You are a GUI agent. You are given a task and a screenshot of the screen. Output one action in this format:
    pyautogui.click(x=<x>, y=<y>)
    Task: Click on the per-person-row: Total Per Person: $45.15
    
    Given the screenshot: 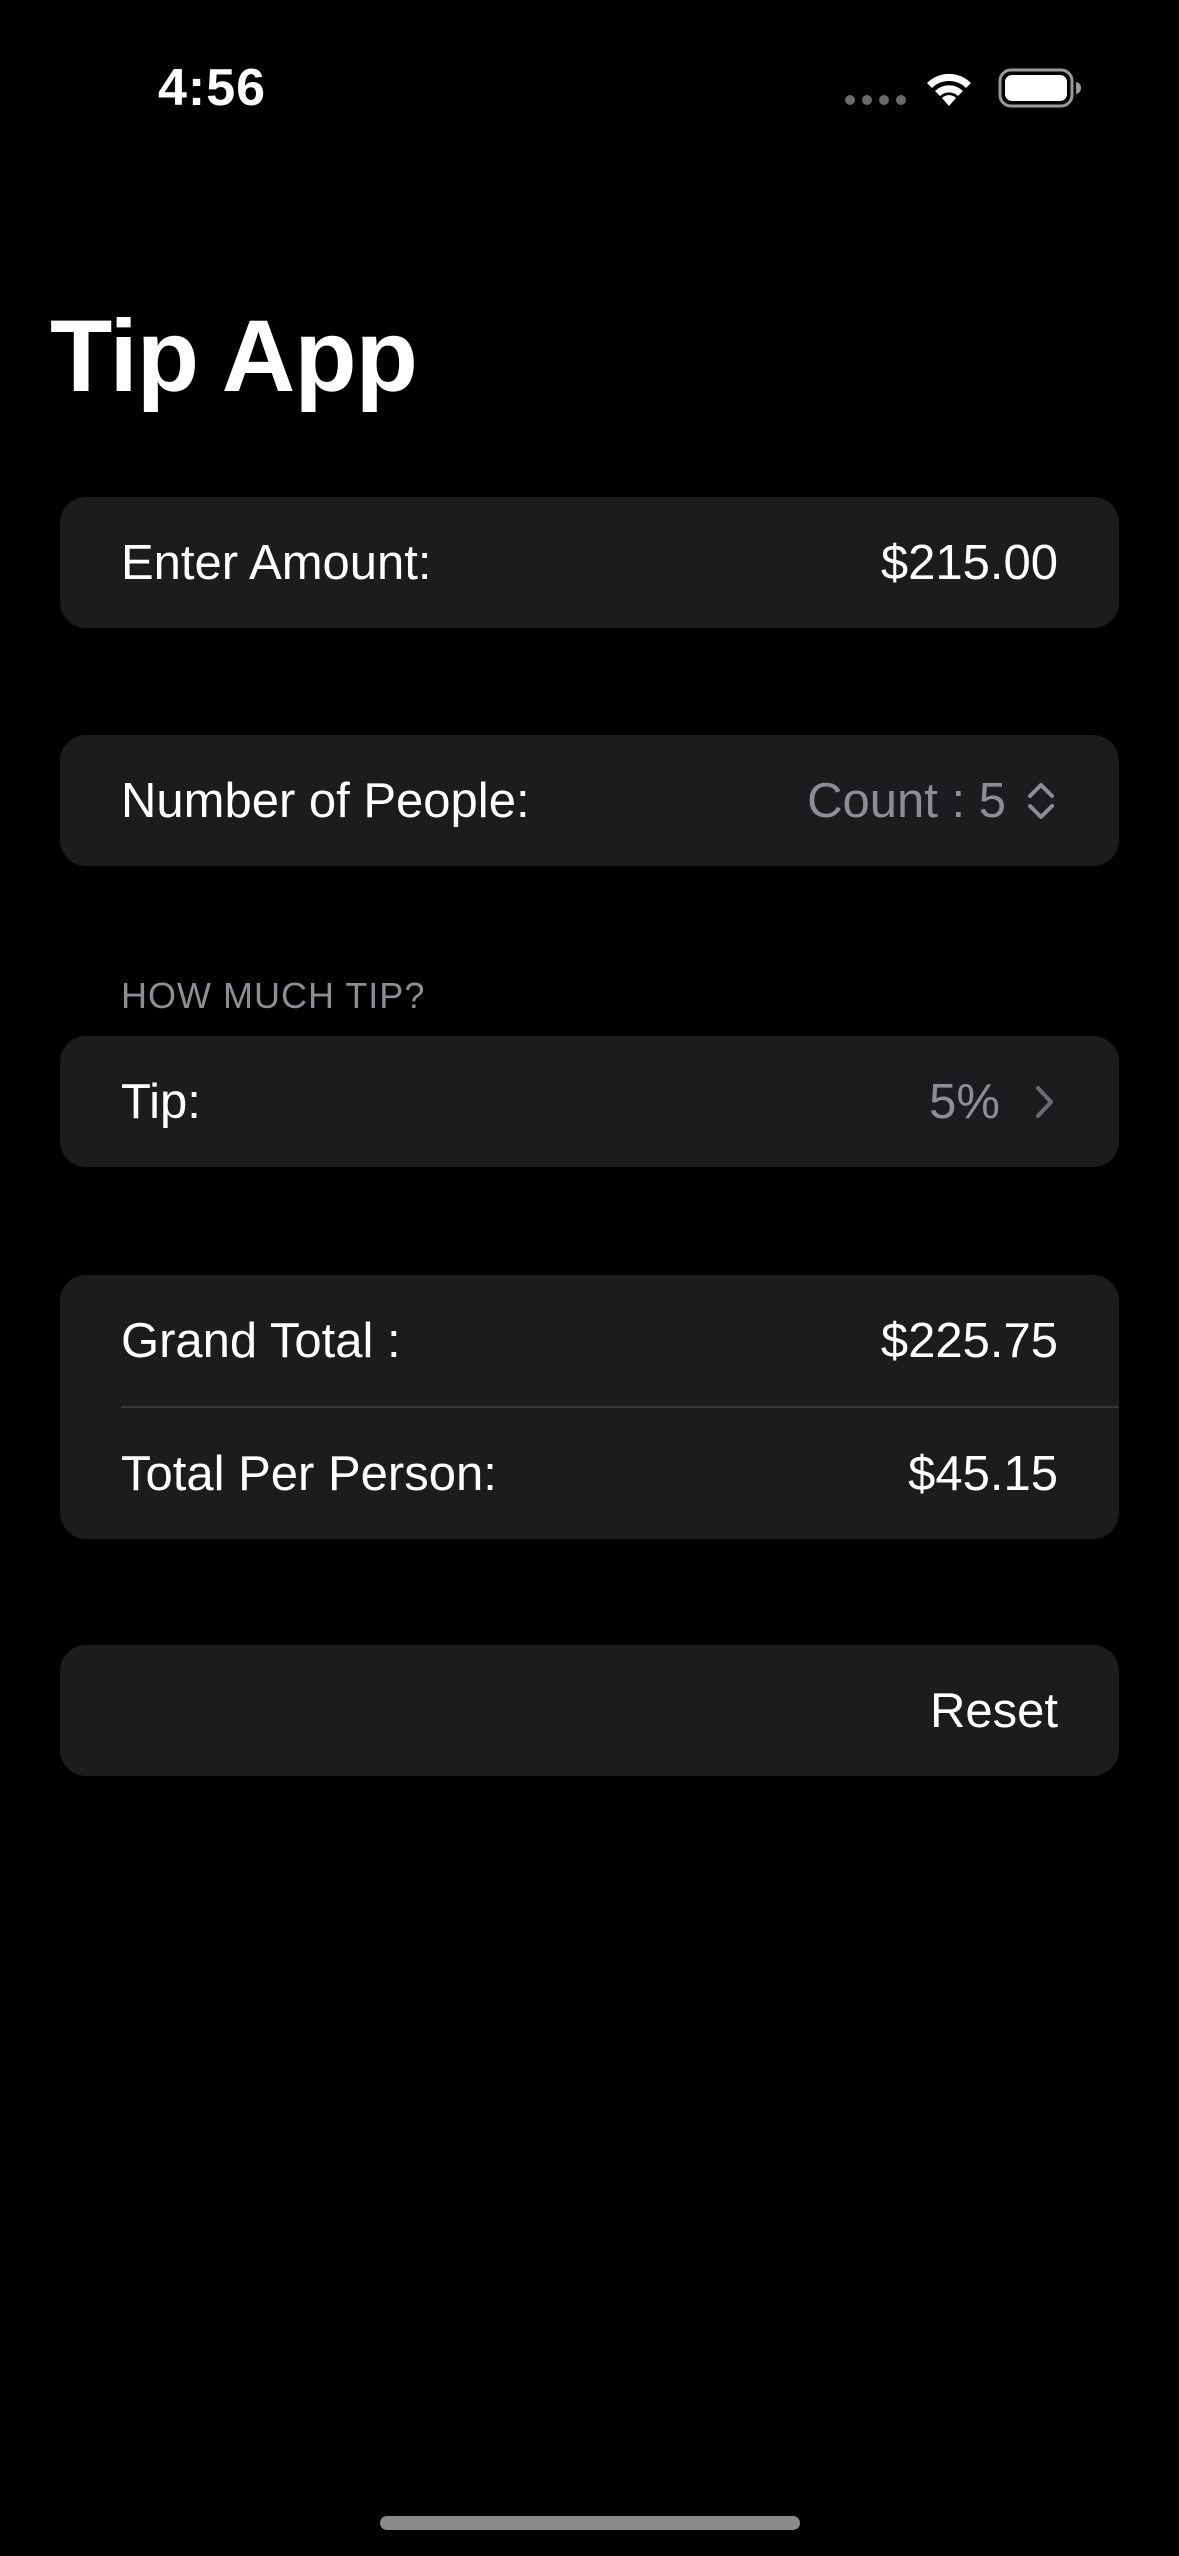 What is the action you would take?
    pyautogui.click(x=589, y=1473)
    